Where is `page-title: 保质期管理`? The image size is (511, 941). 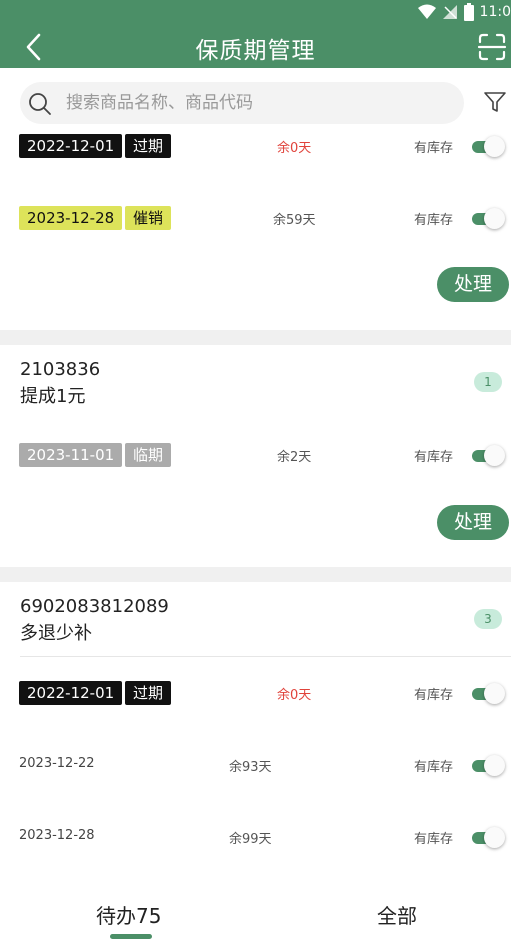 page-title: 保质期管理 is located at coordinates (255, 51).